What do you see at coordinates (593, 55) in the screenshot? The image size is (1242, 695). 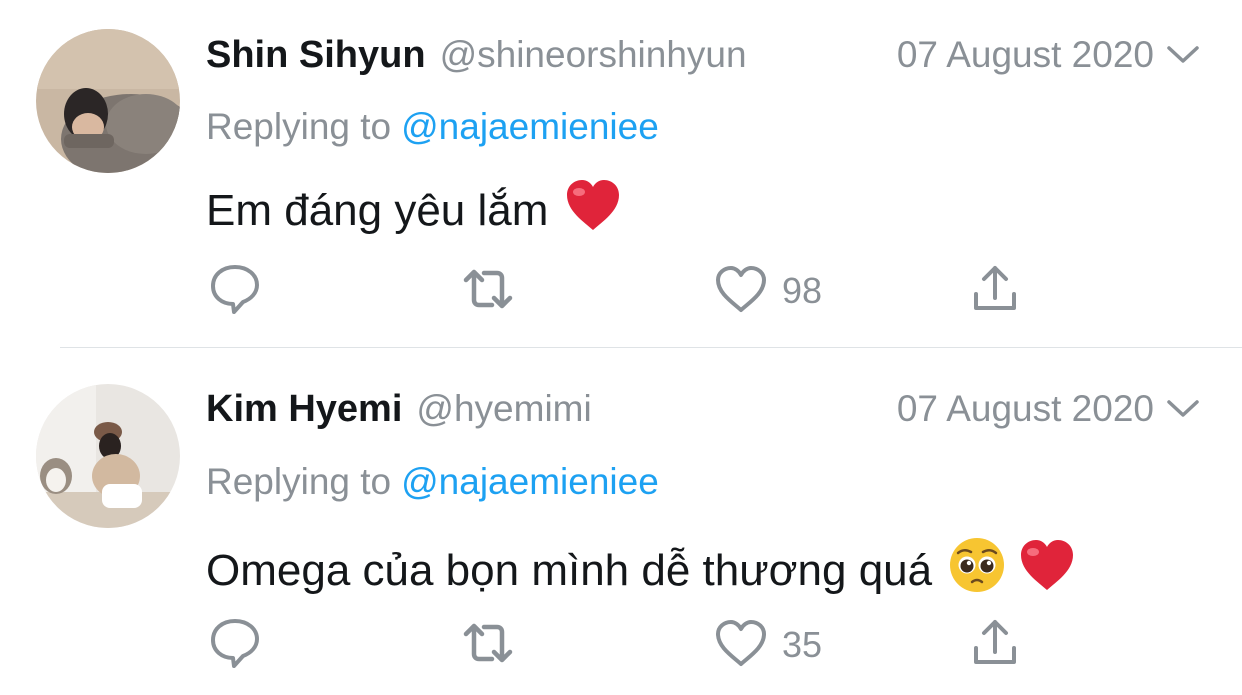 I see `user-handle: @shineorshinhyun` at bounding box center [593, 55].